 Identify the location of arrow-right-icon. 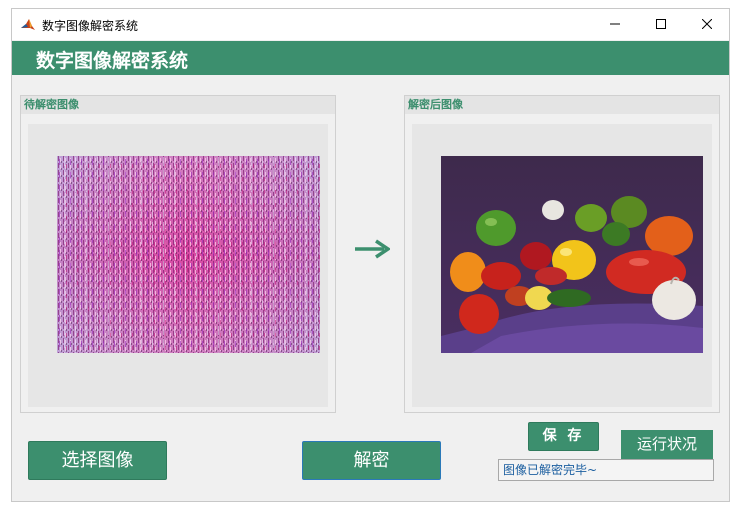
(372, 249).